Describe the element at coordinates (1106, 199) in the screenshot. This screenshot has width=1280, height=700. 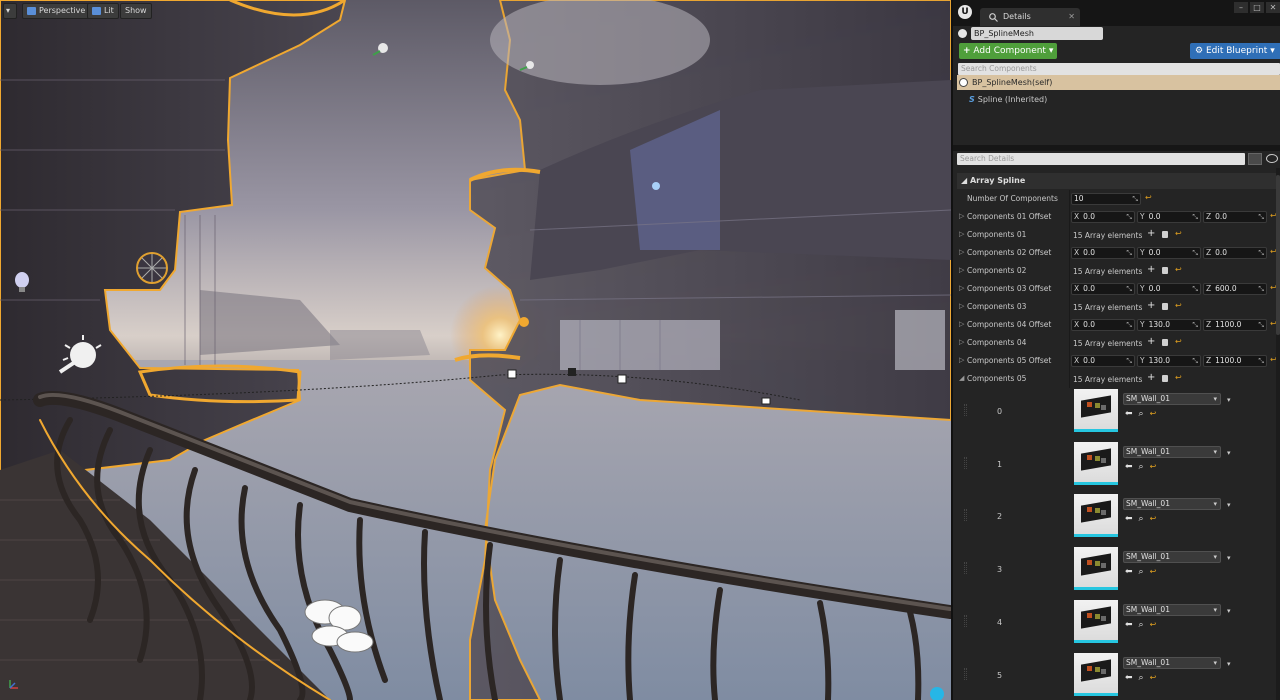
I see `number-of-components-field: 10 ⤡` at that location.